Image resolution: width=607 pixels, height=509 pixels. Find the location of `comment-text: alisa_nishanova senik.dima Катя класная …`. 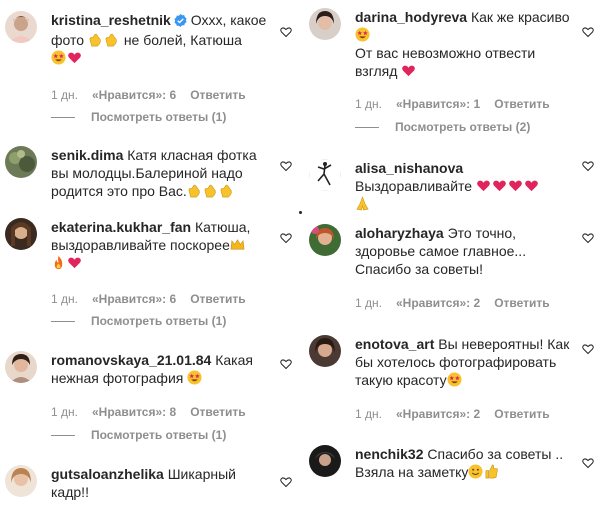

comment-text: alisa_nishanova senik.dima Катя класная … is located at coordinates (171, 173).